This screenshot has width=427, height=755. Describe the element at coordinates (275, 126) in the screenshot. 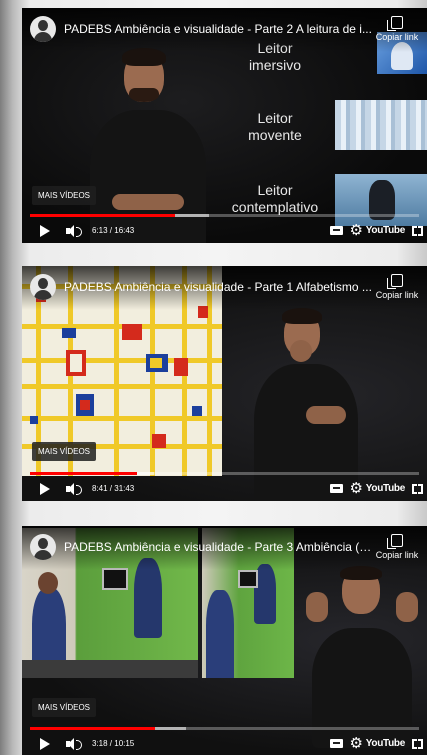

I see `label-leitor-movente: Leitor movente` at that location.